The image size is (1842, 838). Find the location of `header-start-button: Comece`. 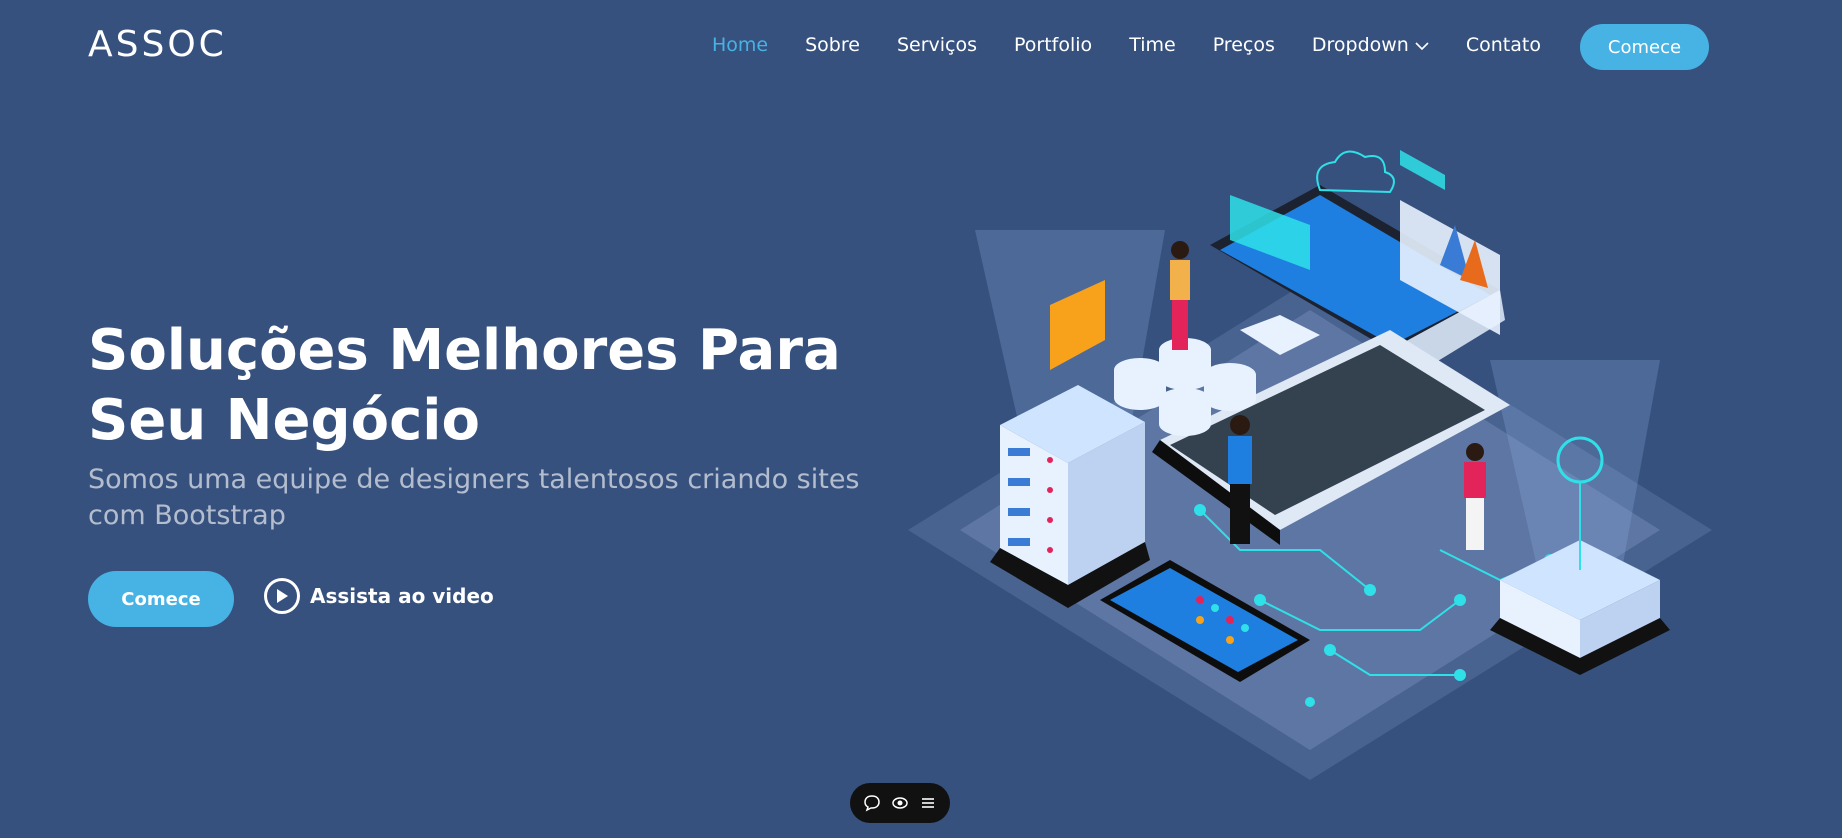

header-start-button: Comece is located at coordinates (1644, 47).